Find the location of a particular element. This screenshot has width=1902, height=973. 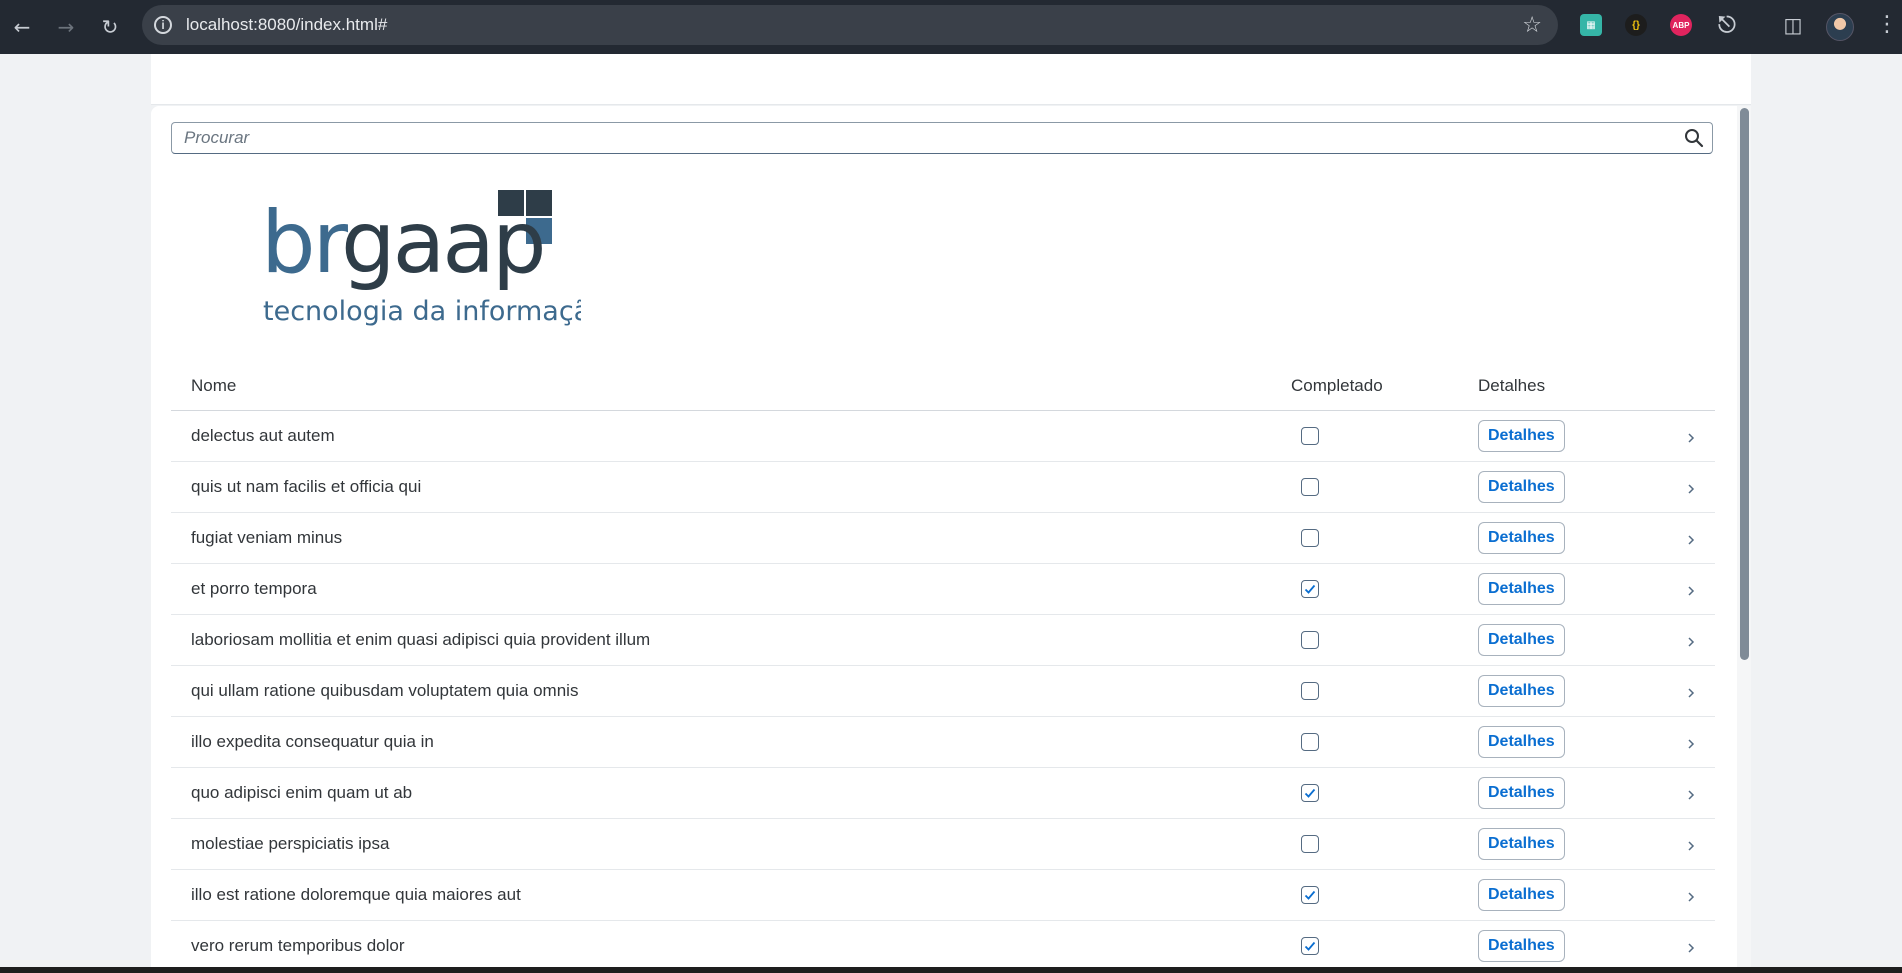

svg-text: br is located at coordinates (305, 243).